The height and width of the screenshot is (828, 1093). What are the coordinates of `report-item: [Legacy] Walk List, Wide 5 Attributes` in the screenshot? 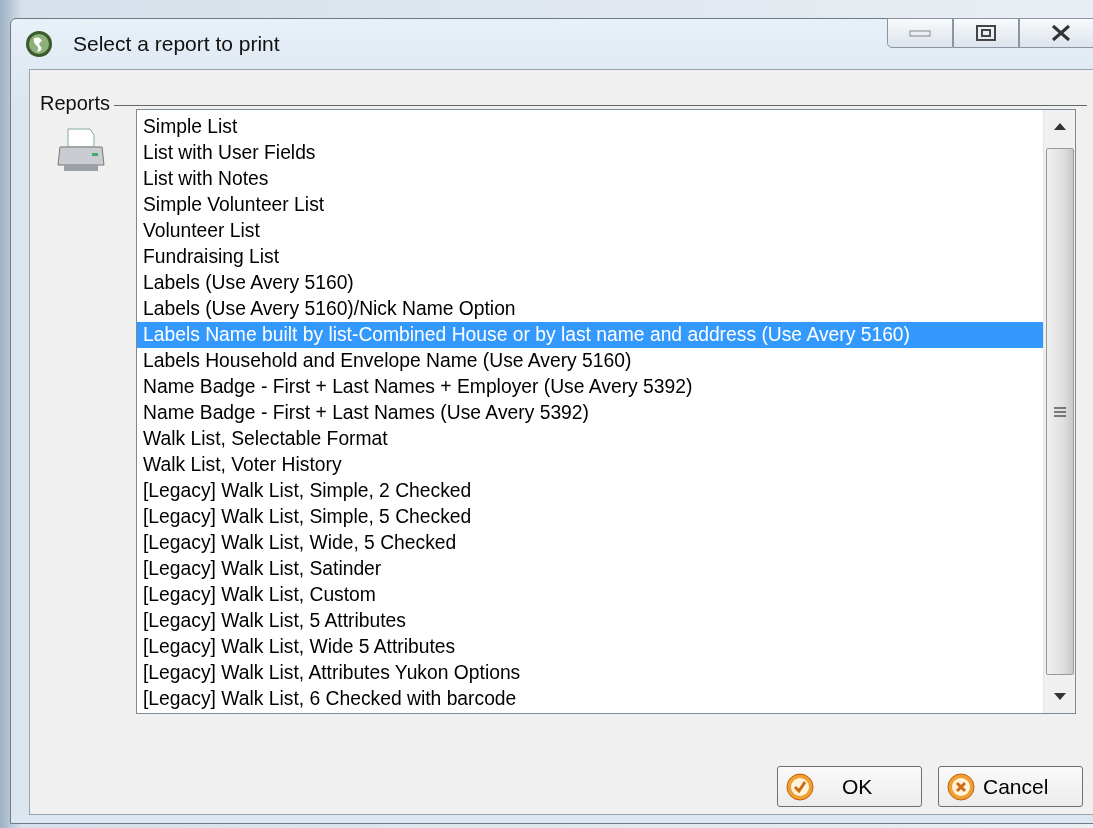 It's located at (590, 647).